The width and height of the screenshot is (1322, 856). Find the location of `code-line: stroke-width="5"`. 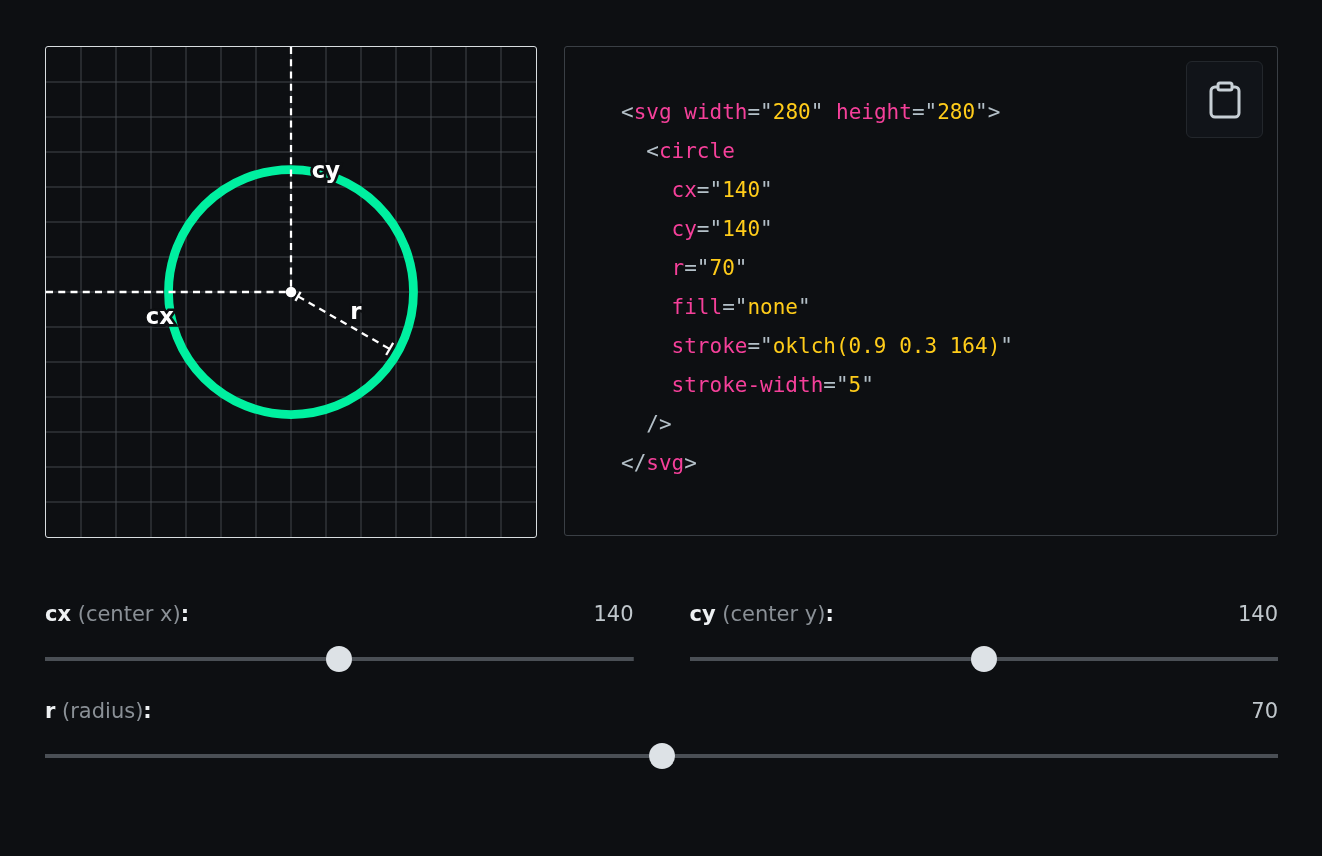

code-line: stroke-width="5" is located at coordinates (772, 385).